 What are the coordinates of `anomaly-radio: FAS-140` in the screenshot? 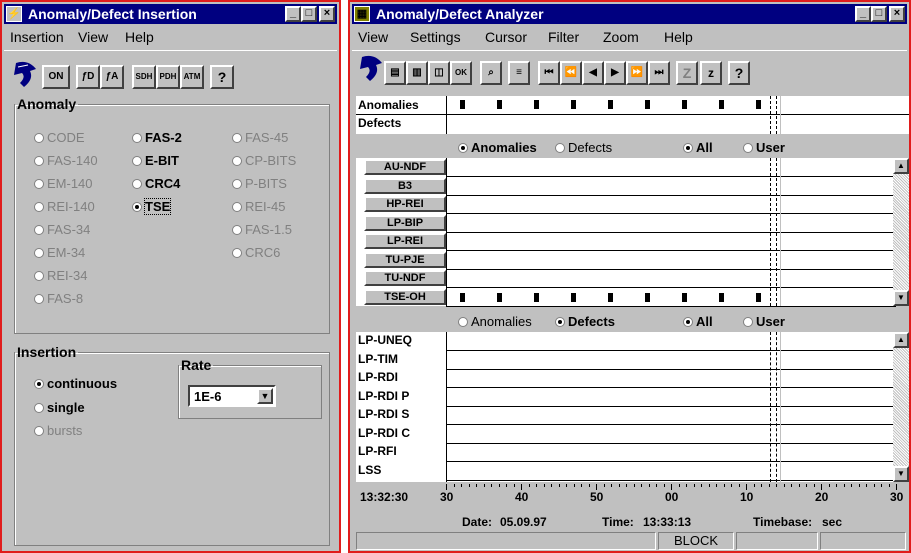 It's located at (66, 160).